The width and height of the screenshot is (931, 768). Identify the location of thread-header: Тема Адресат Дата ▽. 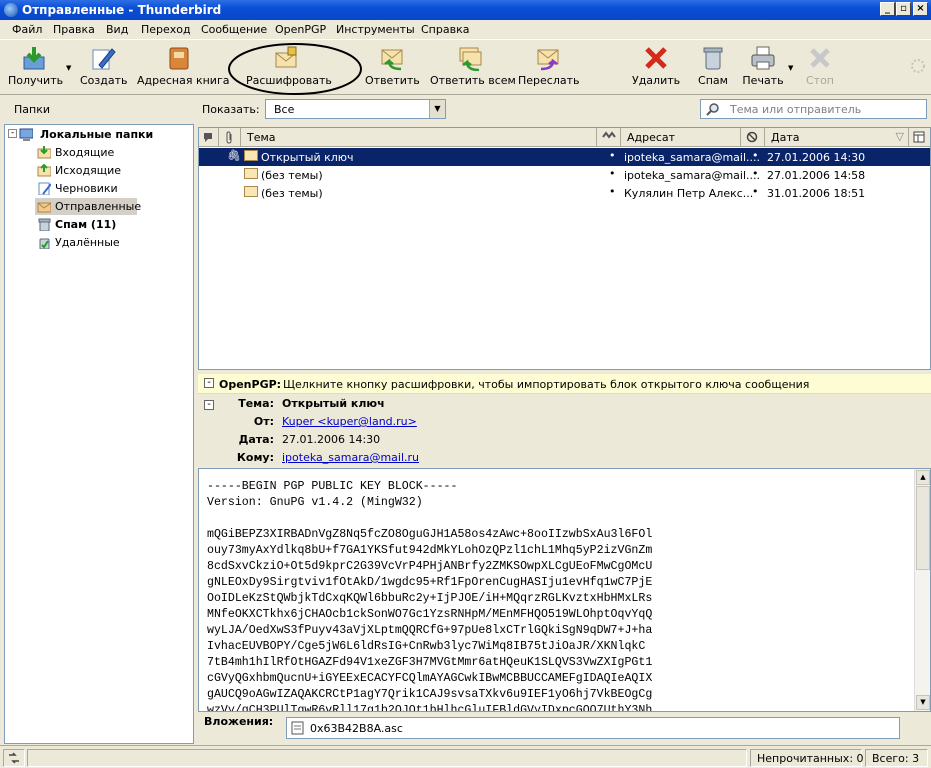
(564, 137).